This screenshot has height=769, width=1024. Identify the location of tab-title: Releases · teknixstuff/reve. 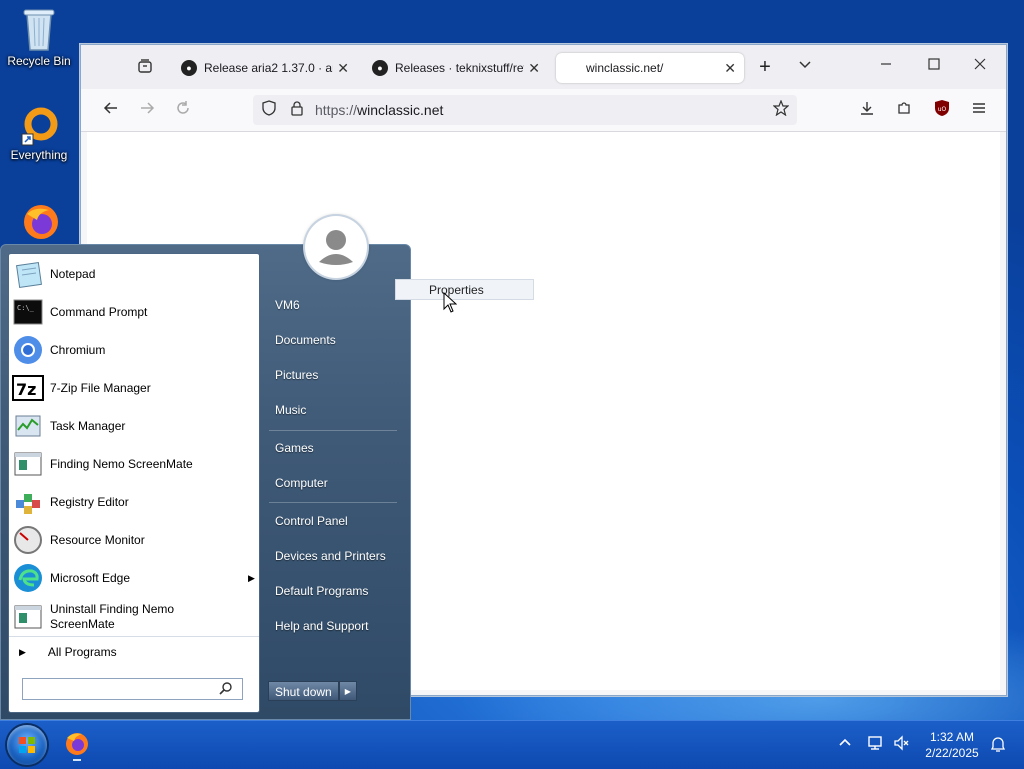
(460, 68).